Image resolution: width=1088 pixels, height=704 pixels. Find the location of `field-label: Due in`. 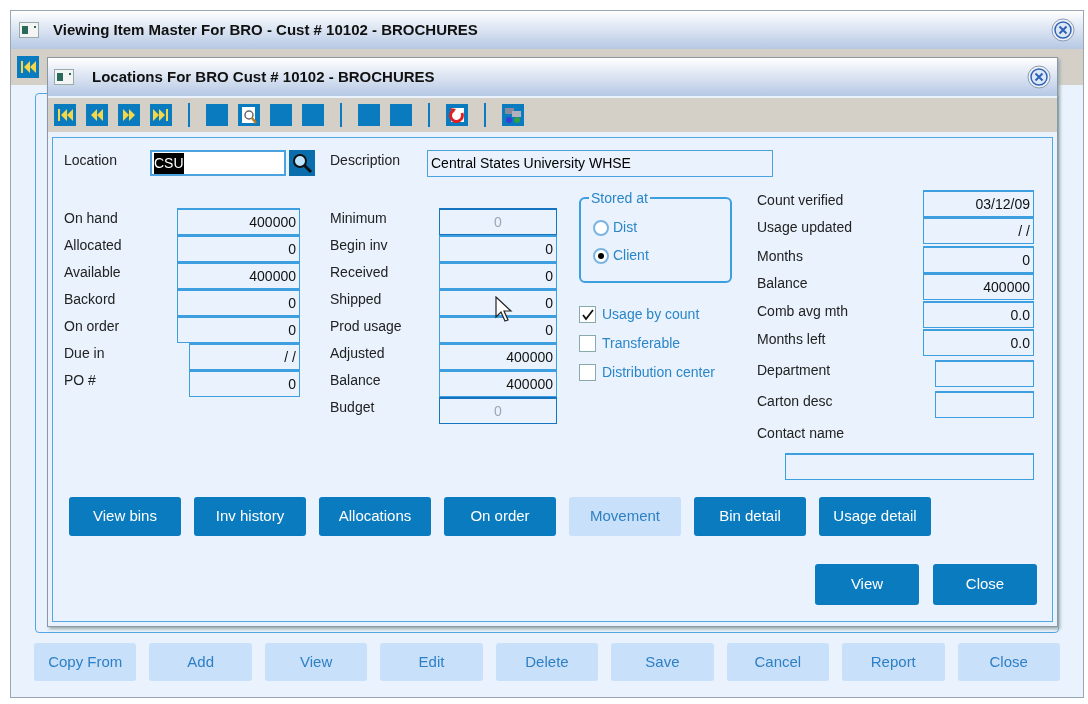

field-label: Due in is located at coordinates (85, 353).